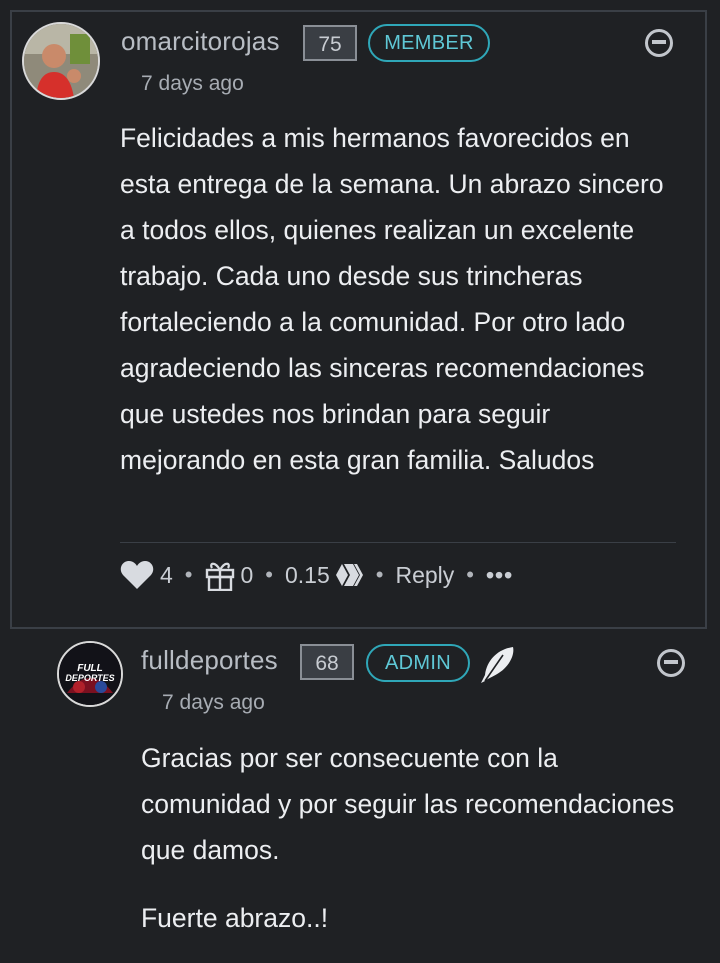  What do you see at coordinates (247, 575) in the screenshot?
I see `gifts-count: 0` at bounding box center [247, 575].